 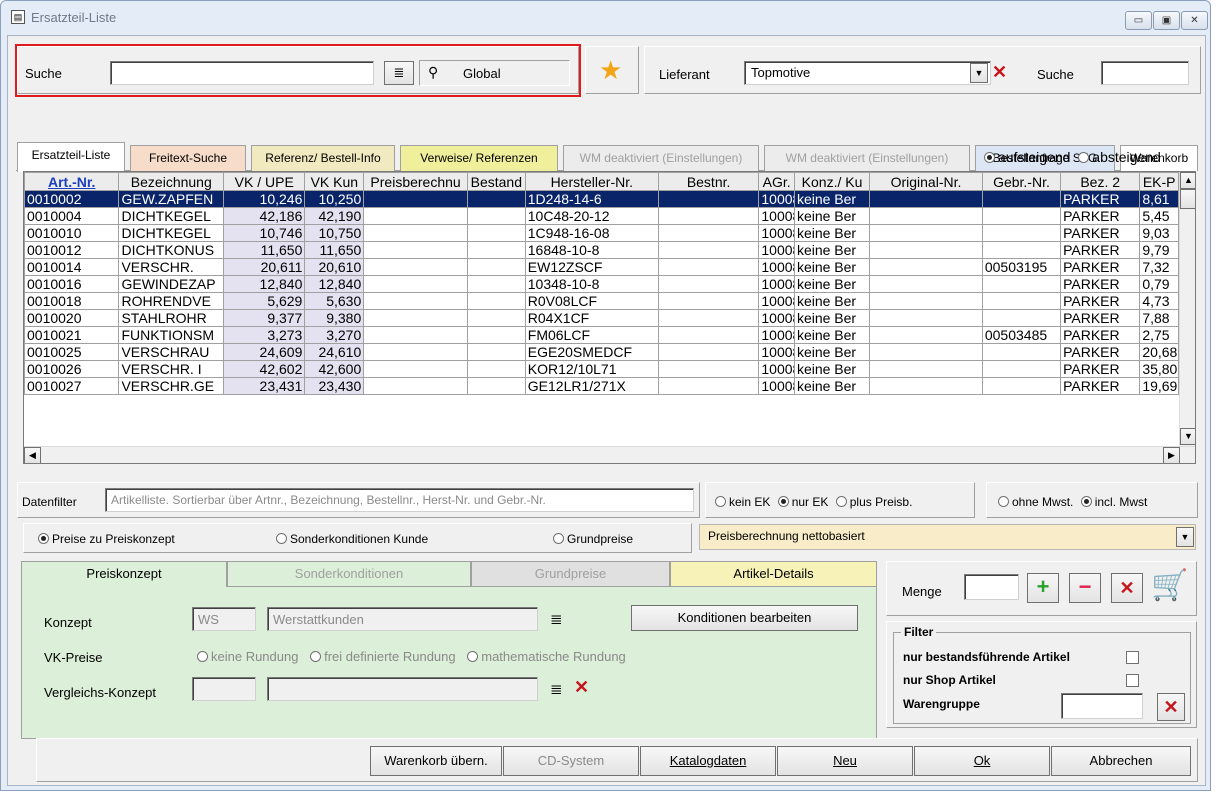 I want to click on scroll-right-icon: ▶, so click(x=1171, y=455).